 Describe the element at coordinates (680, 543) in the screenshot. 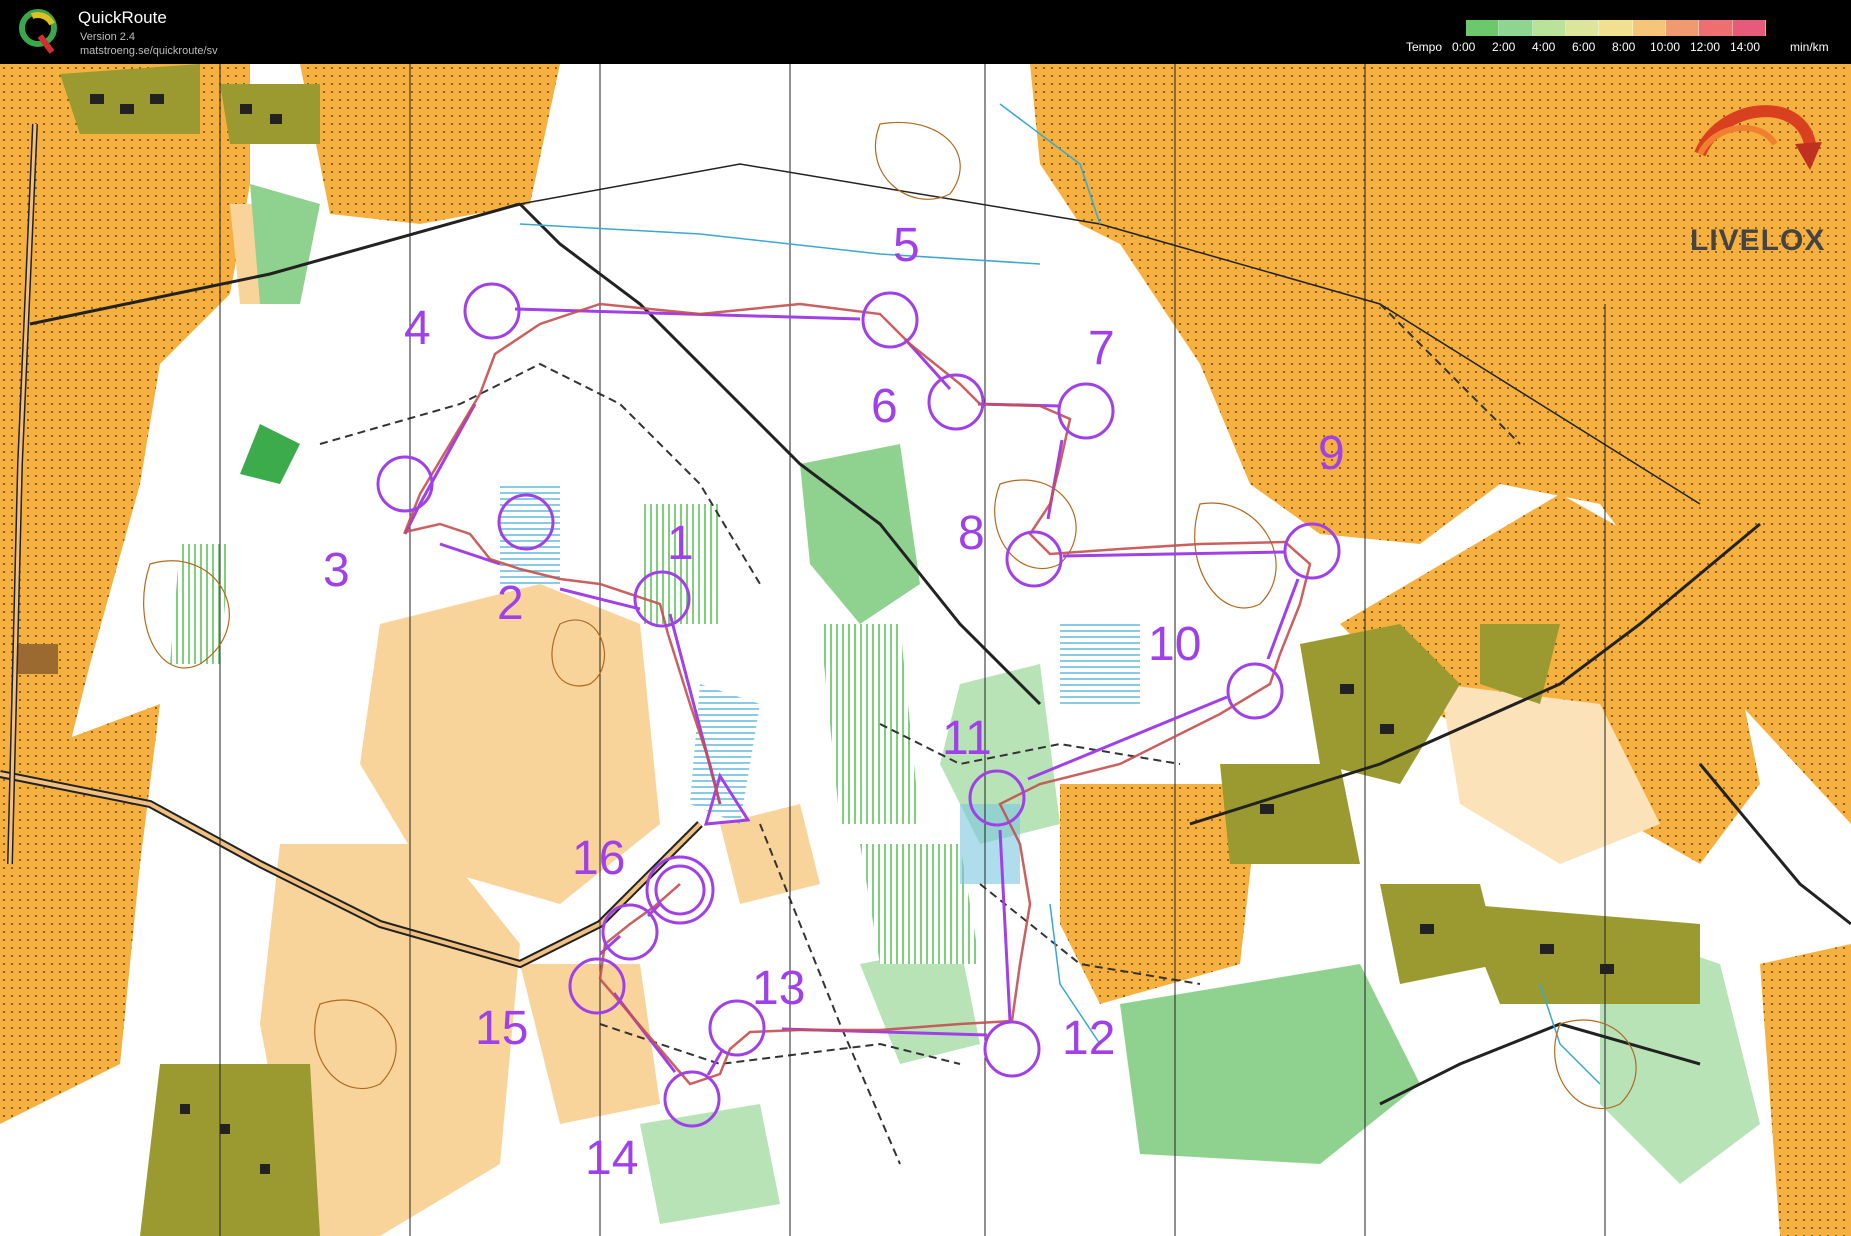

I see `control-number: 1` at that location.